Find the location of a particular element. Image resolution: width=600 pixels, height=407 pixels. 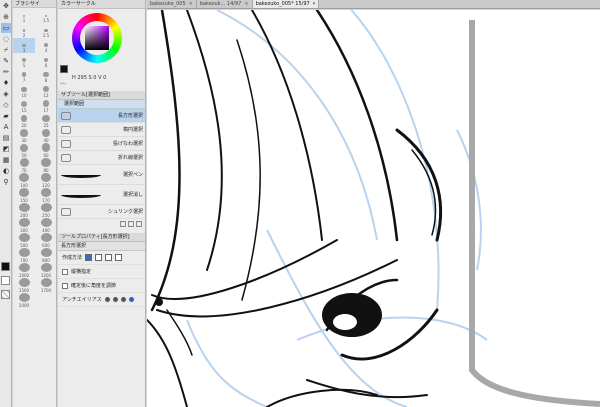

brush-size-item: 40 is located at coordinates (46, 135).